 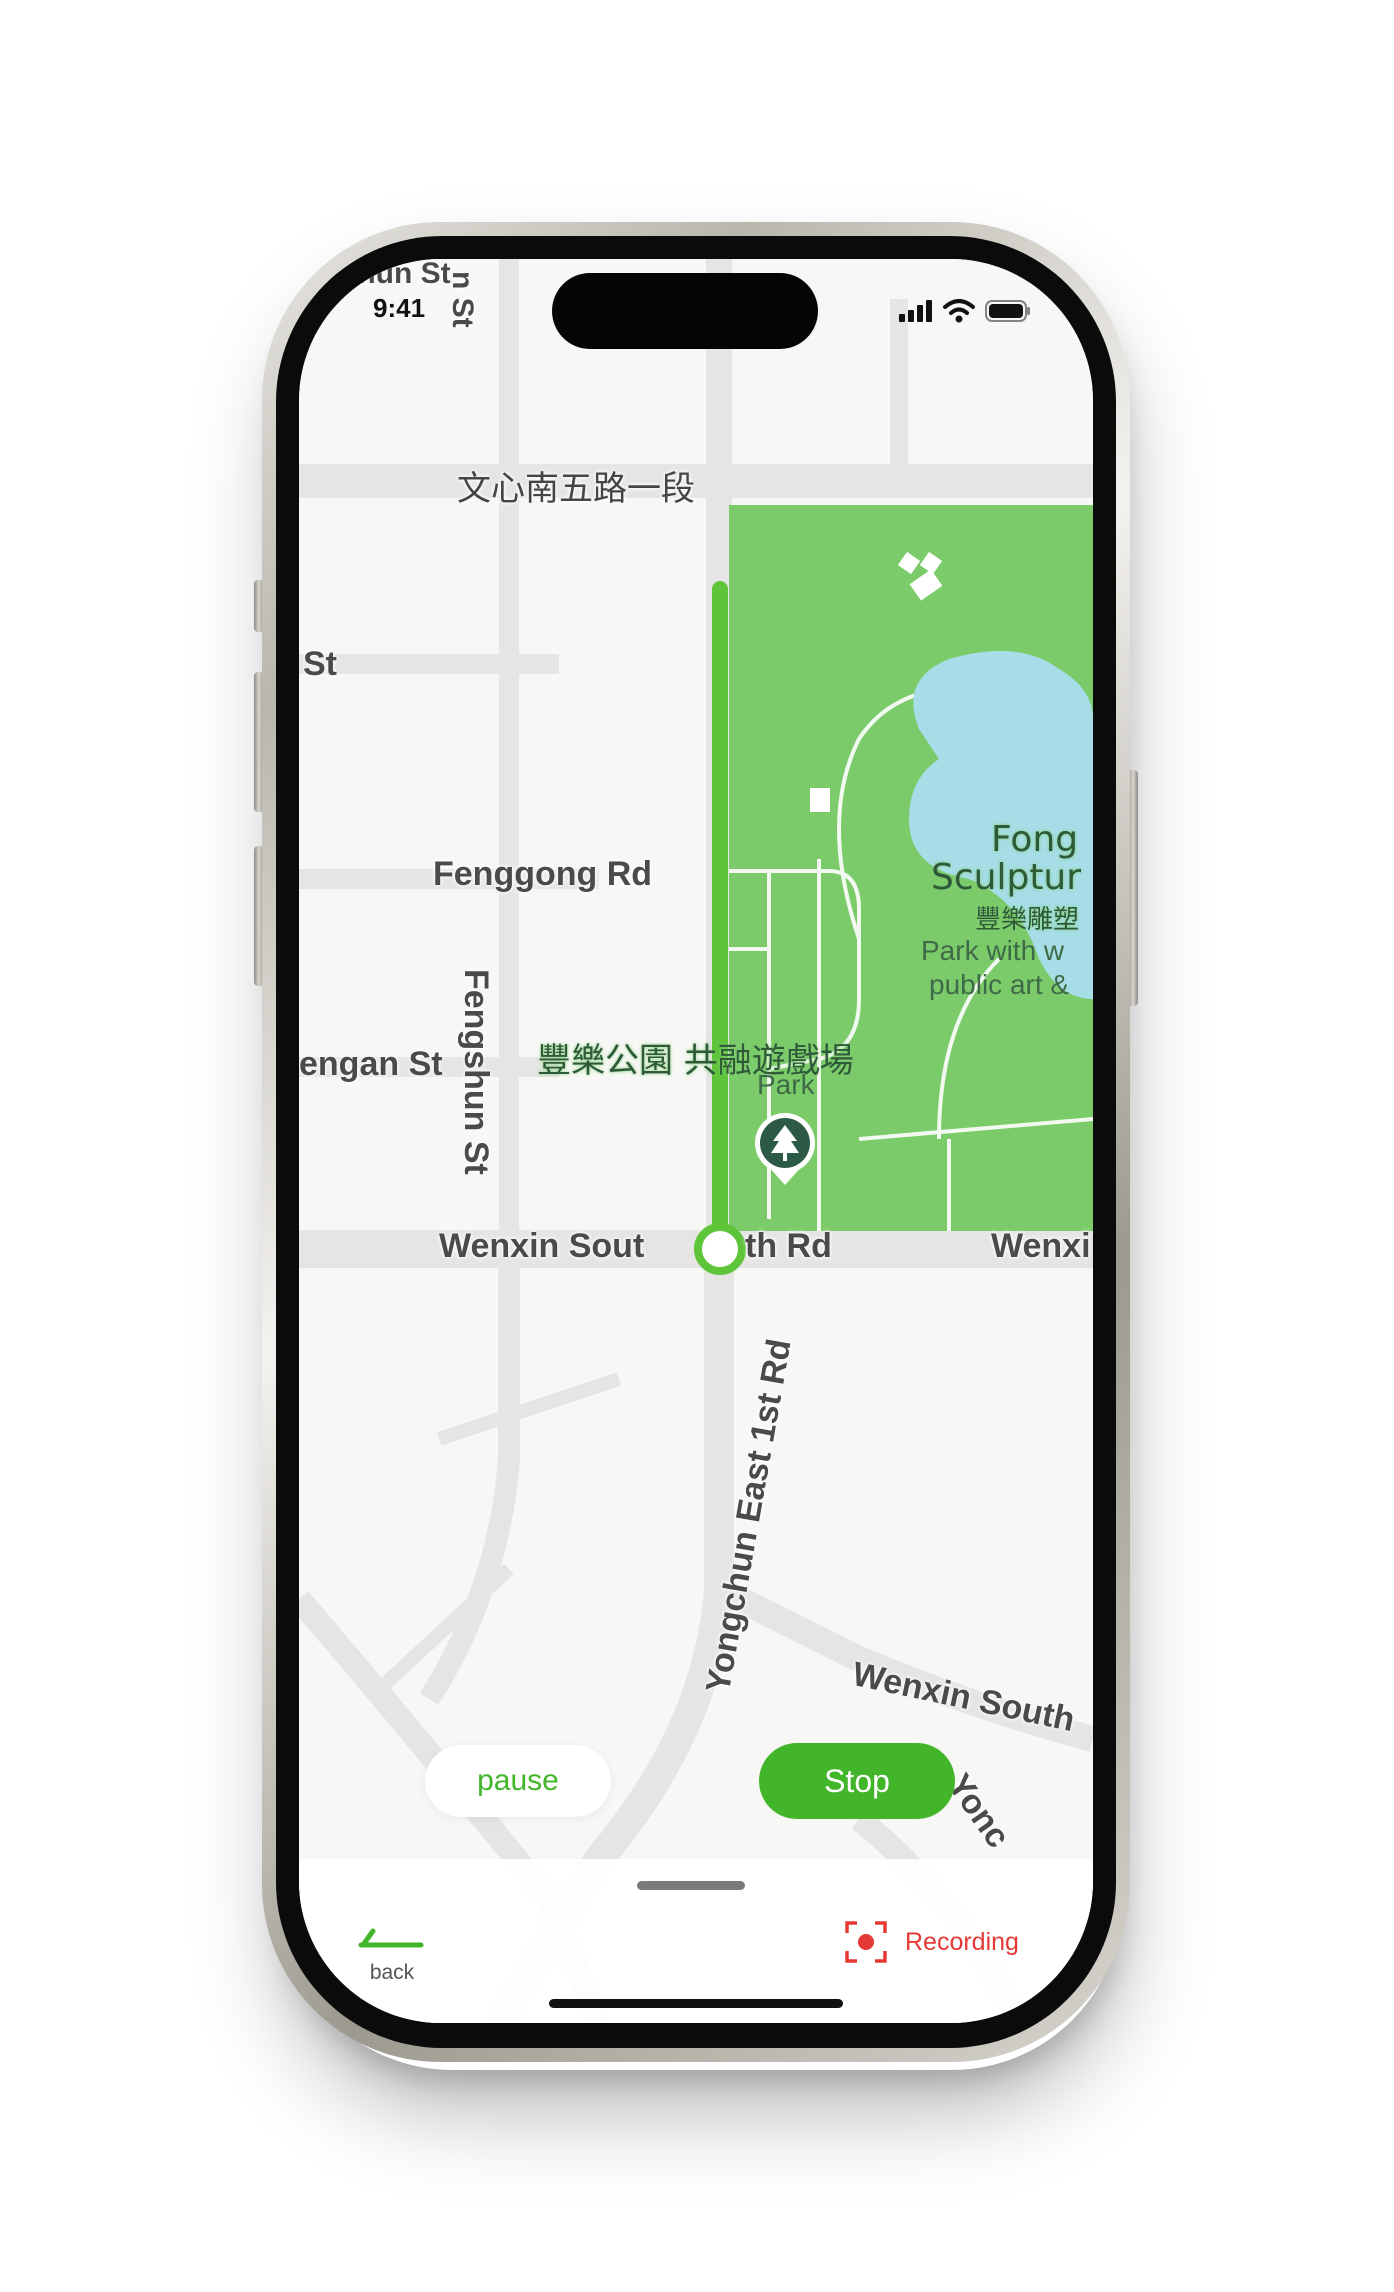 What do you see at coordinates (1006, 877) in the screenshot?
I see `sculpture-park-title: Sculptur` at bounding box center [1006, 877].